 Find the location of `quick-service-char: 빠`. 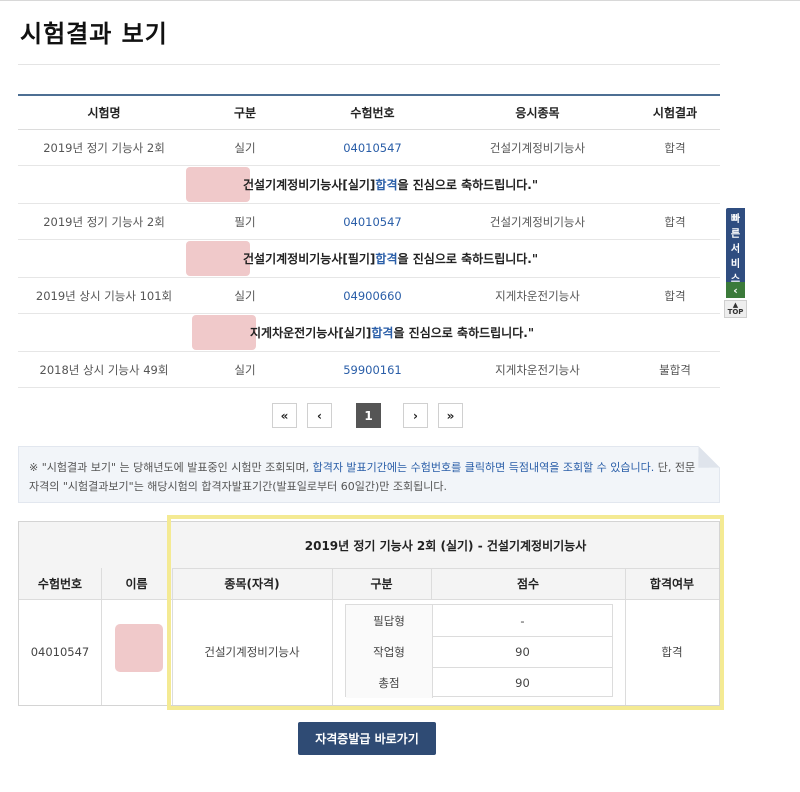

quick-service-char: 빠 is located at coordinates (735, 219).